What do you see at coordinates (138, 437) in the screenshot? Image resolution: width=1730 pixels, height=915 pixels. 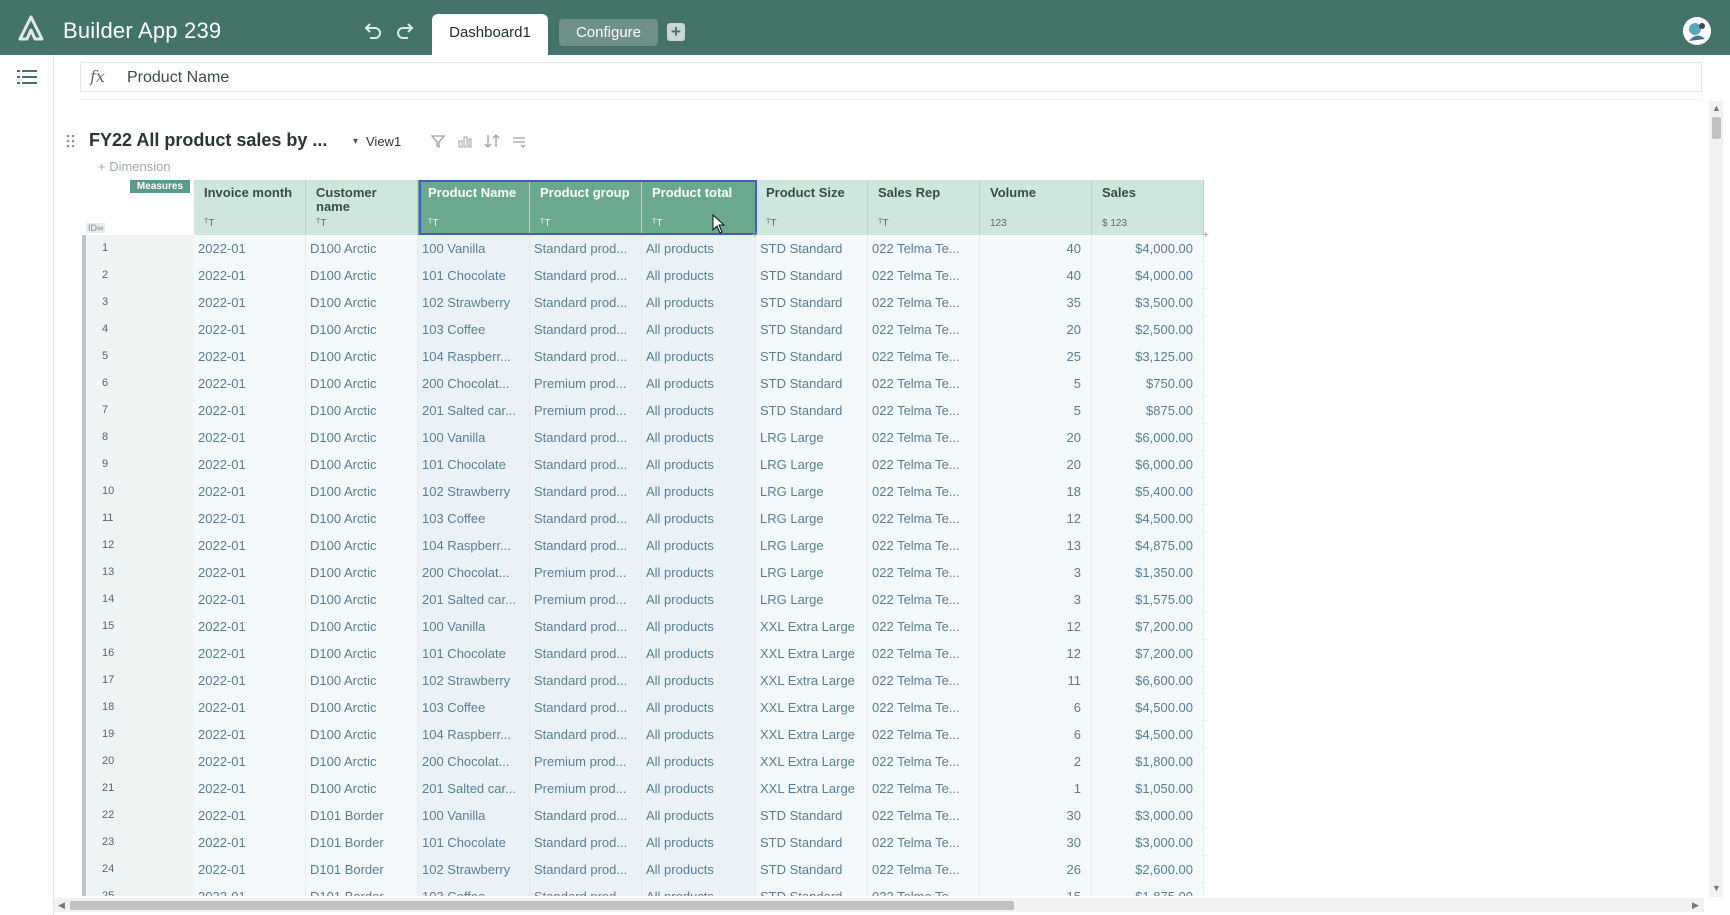 I see `row-number: 8` at bounding box center [138, 437].